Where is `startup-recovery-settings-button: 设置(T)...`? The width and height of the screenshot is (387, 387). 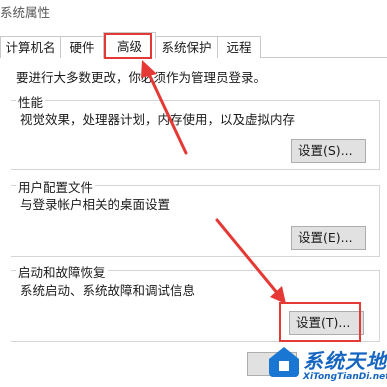 startup-recovery-settings-button: 设置(T)... is located at coordinates (326, 323).